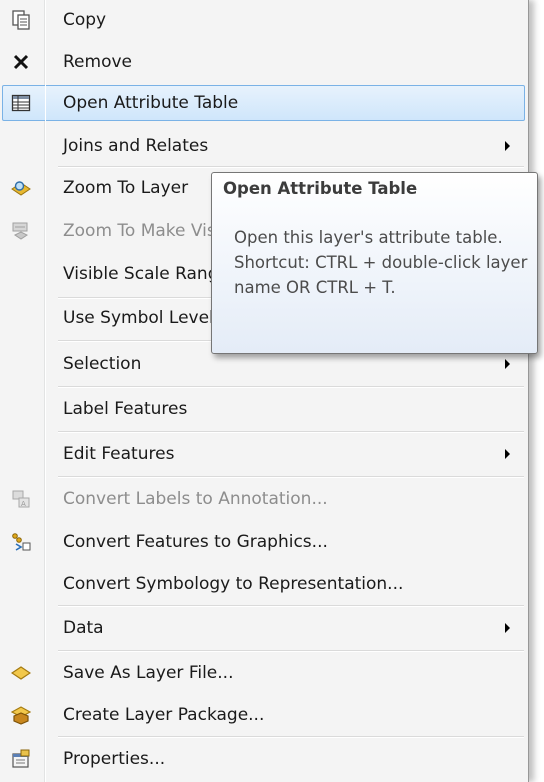 The width and height of the screenshot is (544, 782). I want to click on menu-item-label: Open Attribute Table, so click(151, 103).